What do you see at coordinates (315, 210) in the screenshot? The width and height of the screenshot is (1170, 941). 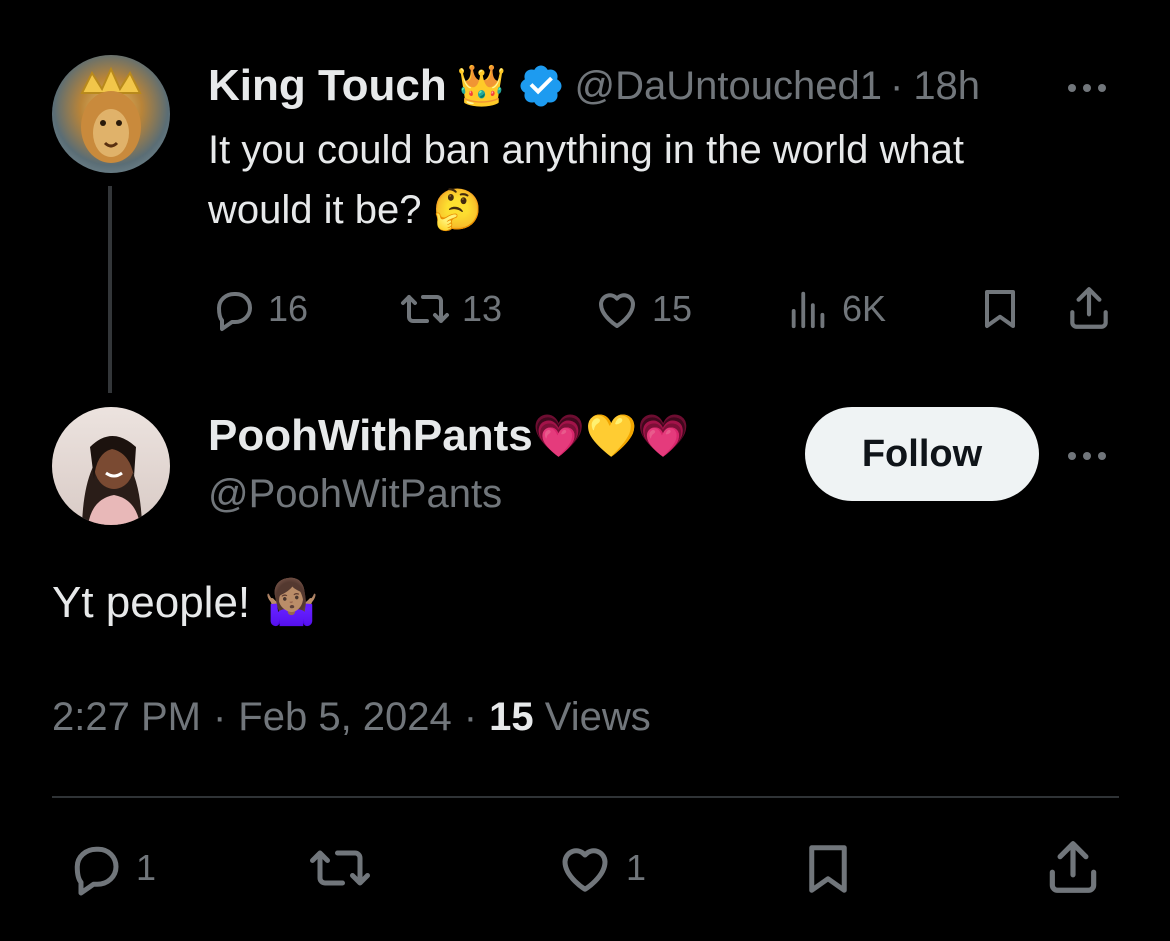 I see `parent-tweet-text-line2: would it be?` at bounding box center [315, 210].